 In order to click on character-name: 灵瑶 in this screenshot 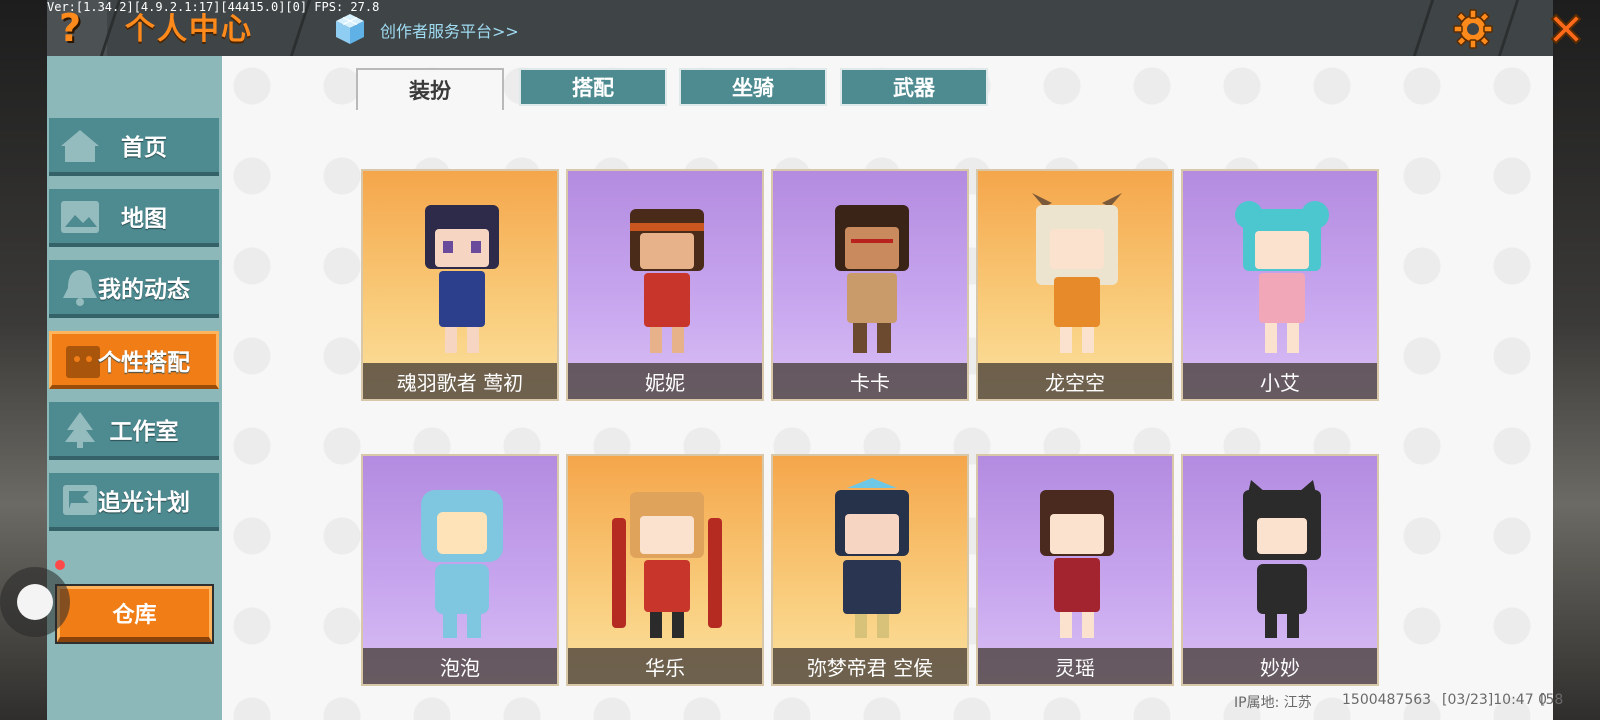, I will do `click(1075, 666)`.